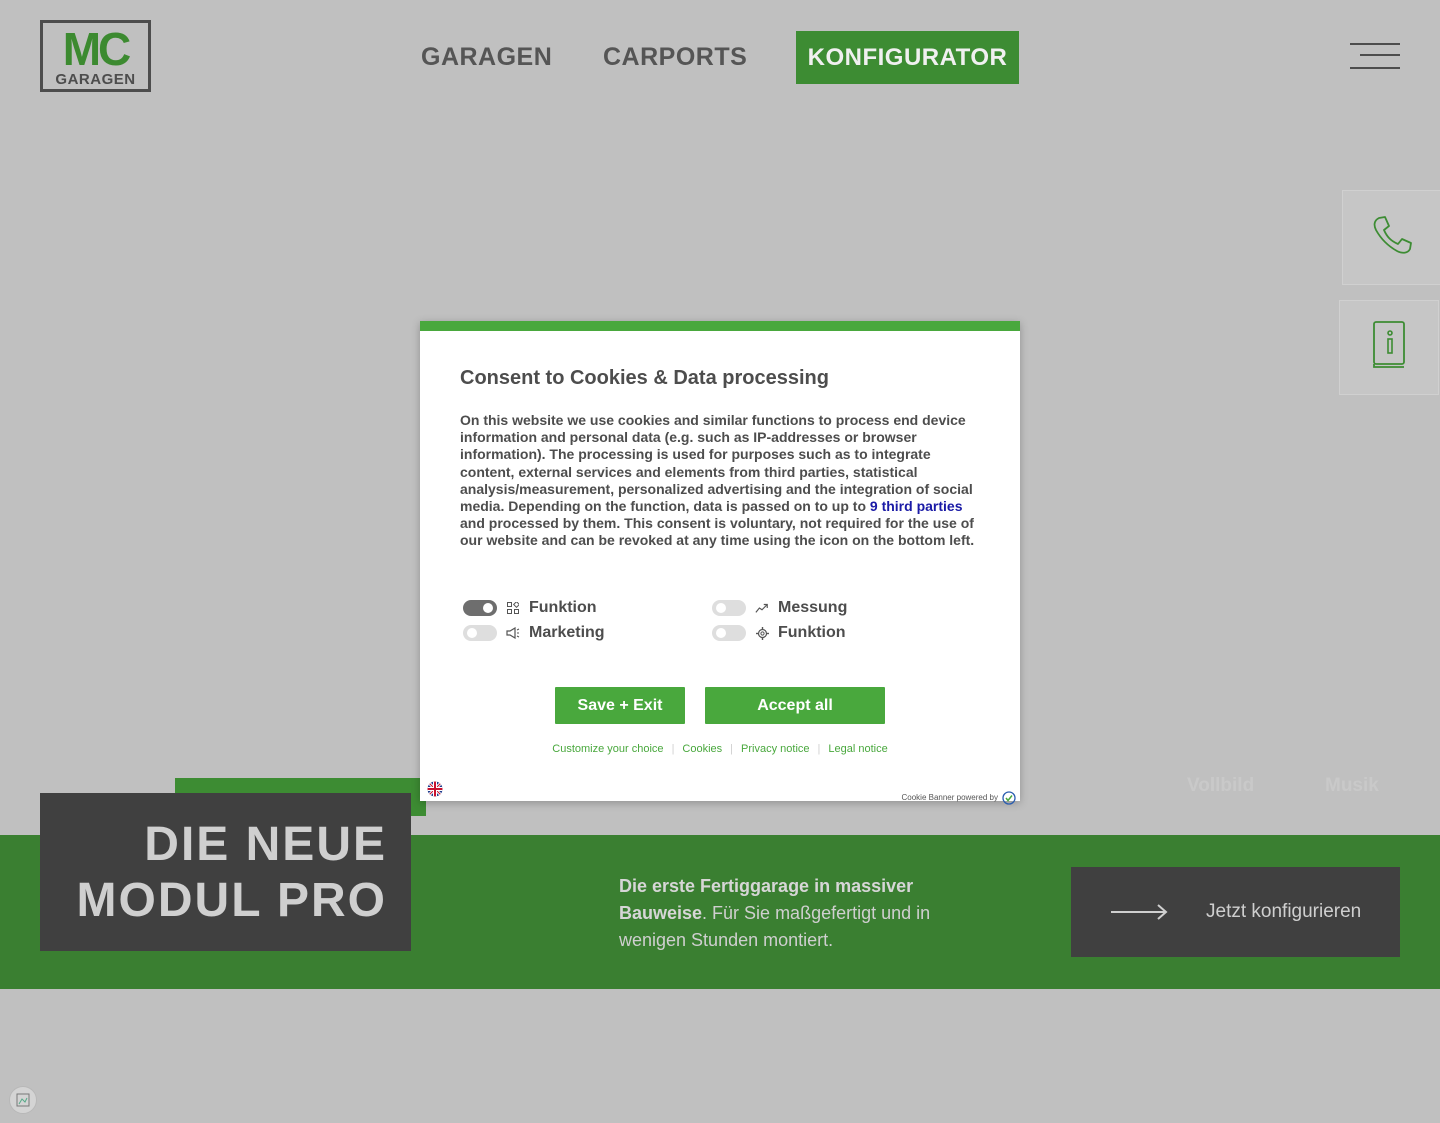 This screenshot has width=1440, height=1123. I want to click on info-book-icon, so click(1389, 347).